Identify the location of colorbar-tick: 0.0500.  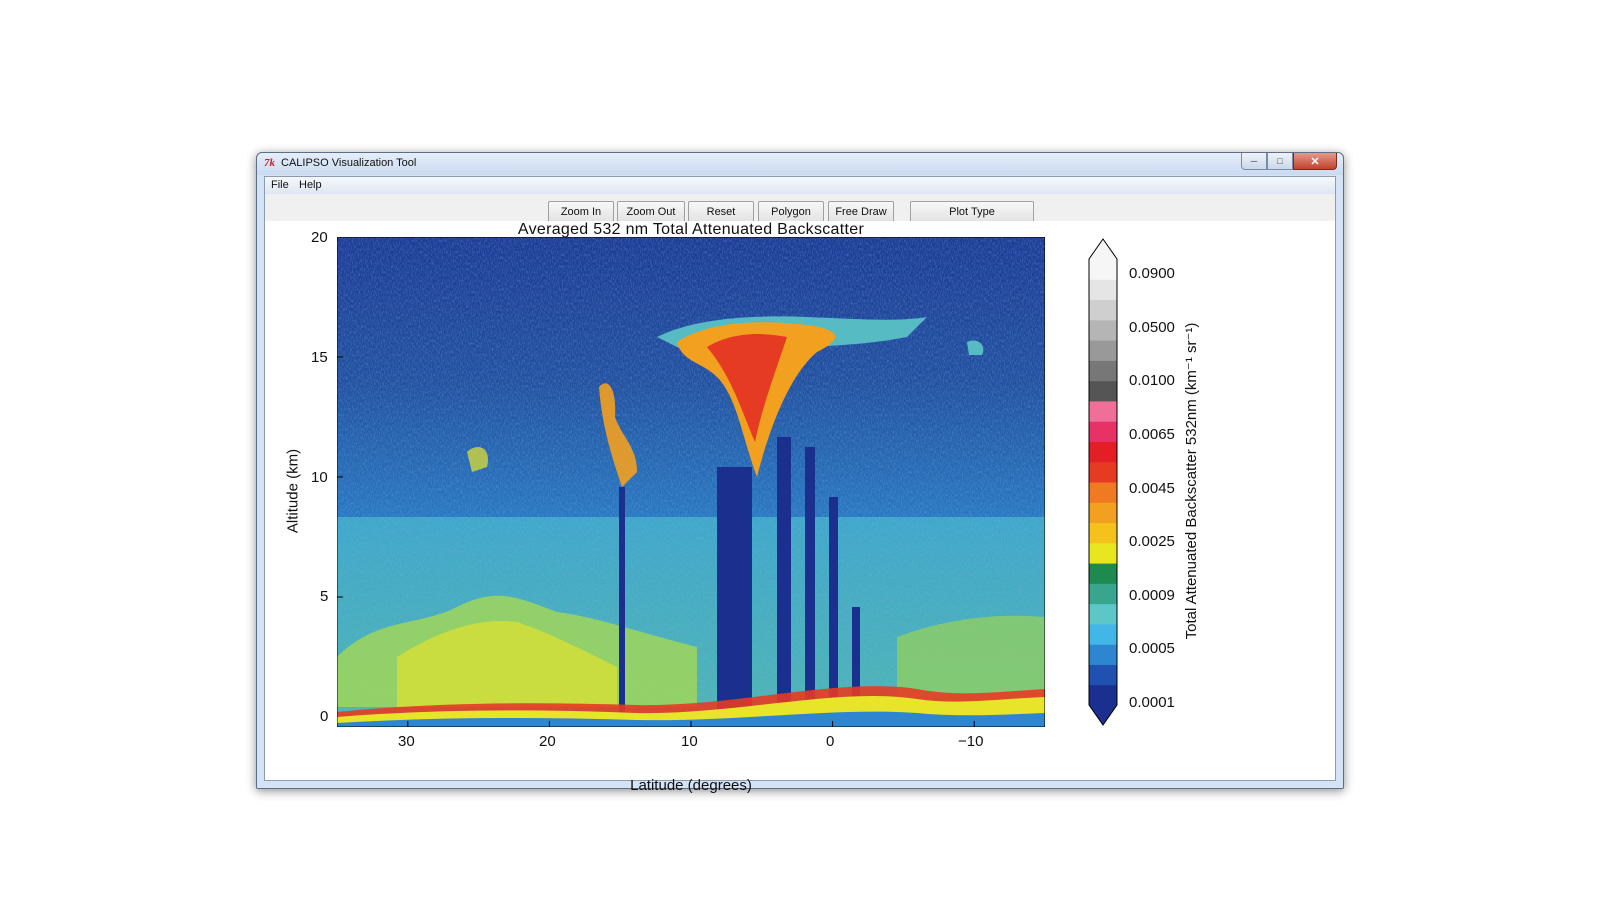
(1152, 327).